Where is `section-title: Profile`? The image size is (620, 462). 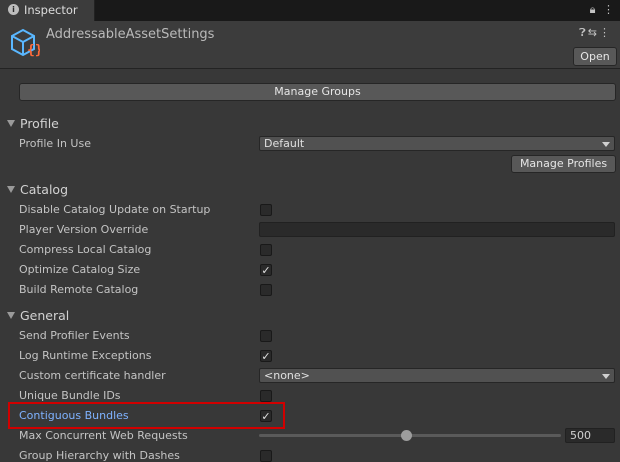
section-title: Profile is located at coordinates (39, 123).